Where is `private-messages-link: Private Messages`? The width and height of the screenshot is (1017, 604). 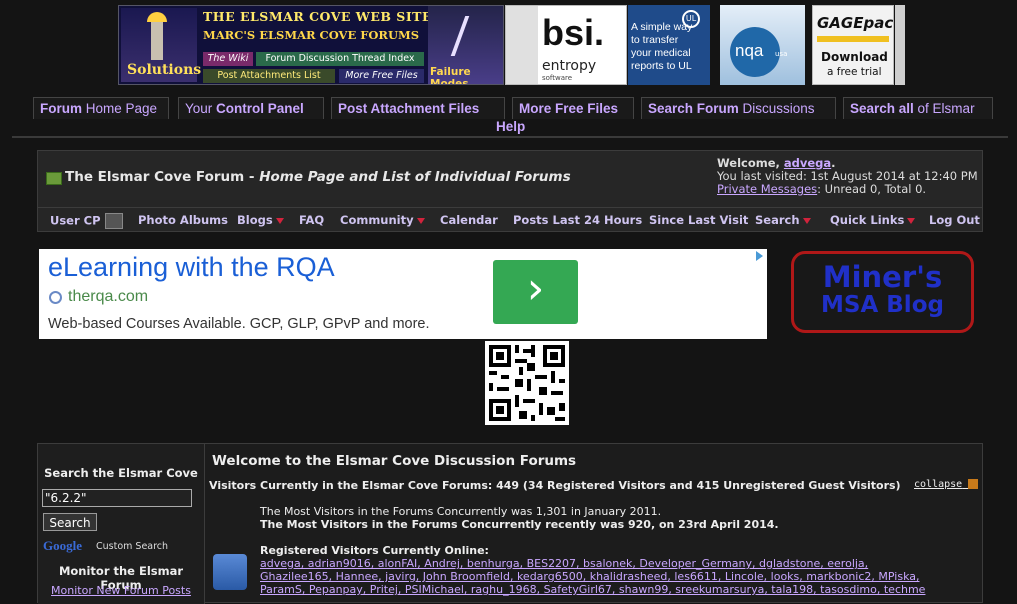 private-messages-link: Private Messages is located at coordinates (767, 189).